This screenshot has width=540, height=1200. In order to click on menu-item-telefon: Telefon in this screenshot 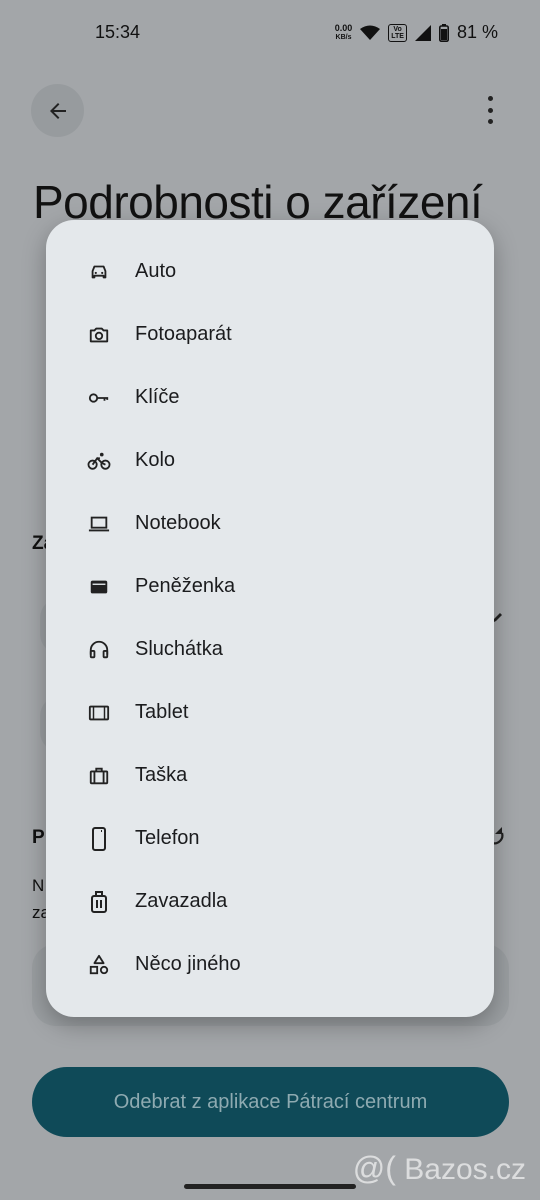, I will do `click(270, 838)`.